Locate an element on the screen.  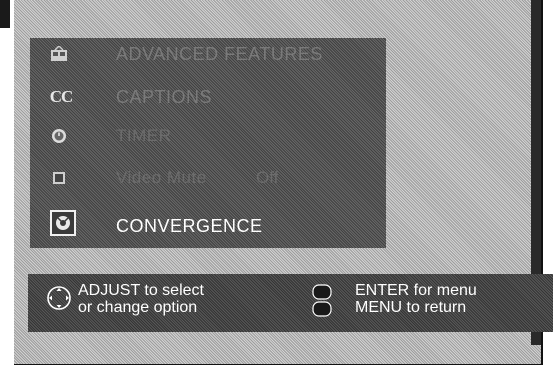
video-mute-icon is located at coordinates (59, 178).